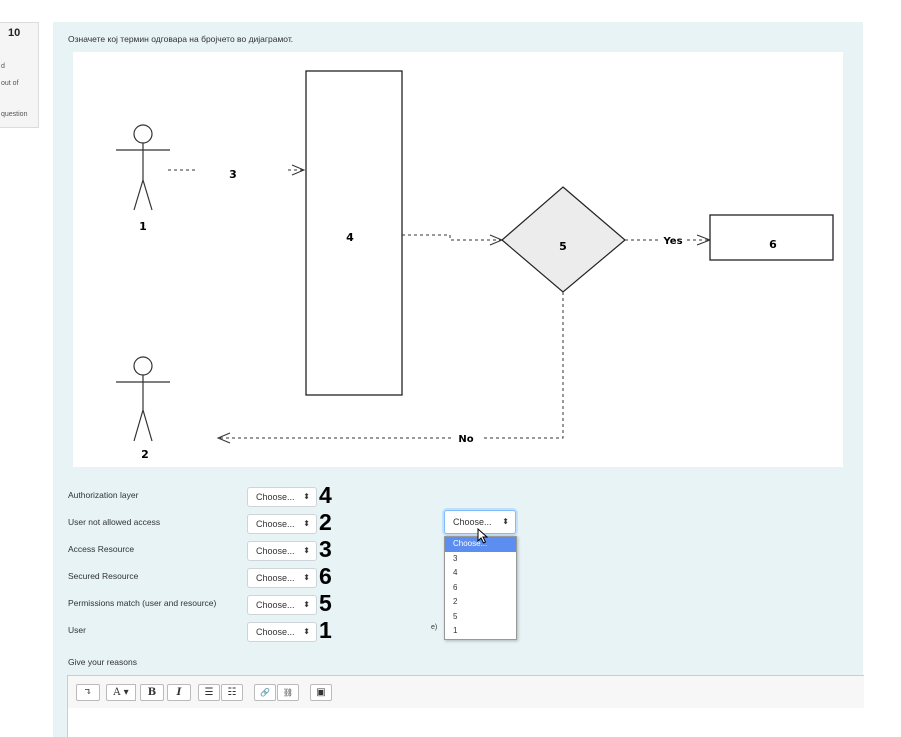  I want to click on dropdown-options-list: Choose... 3 4 6 2 5 1, so click(480, 588).